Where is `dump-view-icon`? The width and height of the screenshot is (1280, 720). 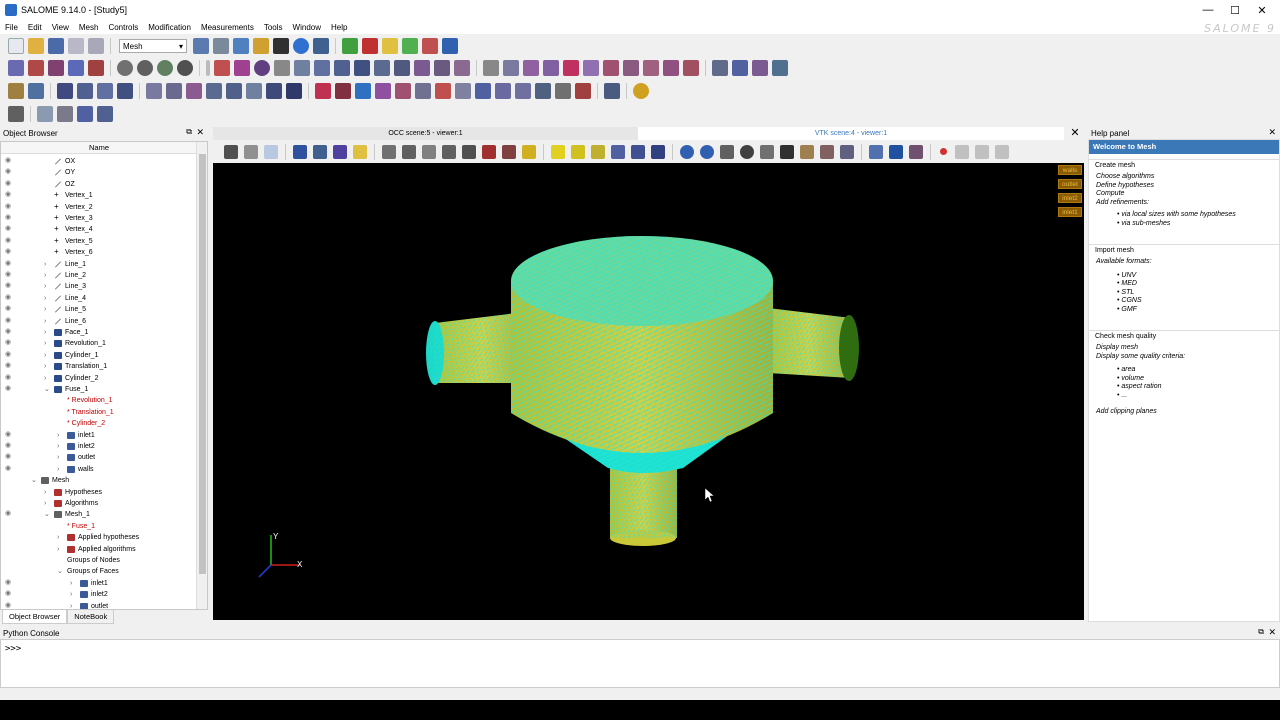 dump-view-icon is located at coordinates (231, 151).